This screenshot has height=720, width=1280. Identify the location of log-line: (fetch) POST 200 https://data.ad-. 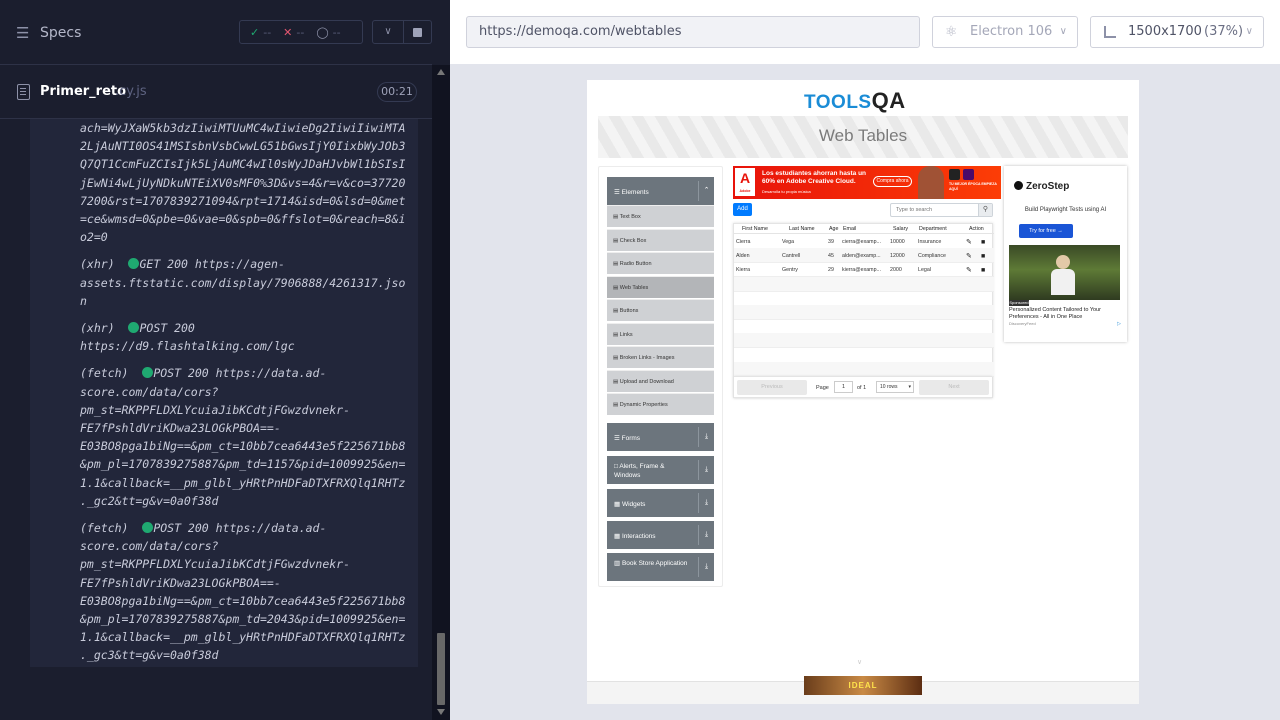
(203, 528).